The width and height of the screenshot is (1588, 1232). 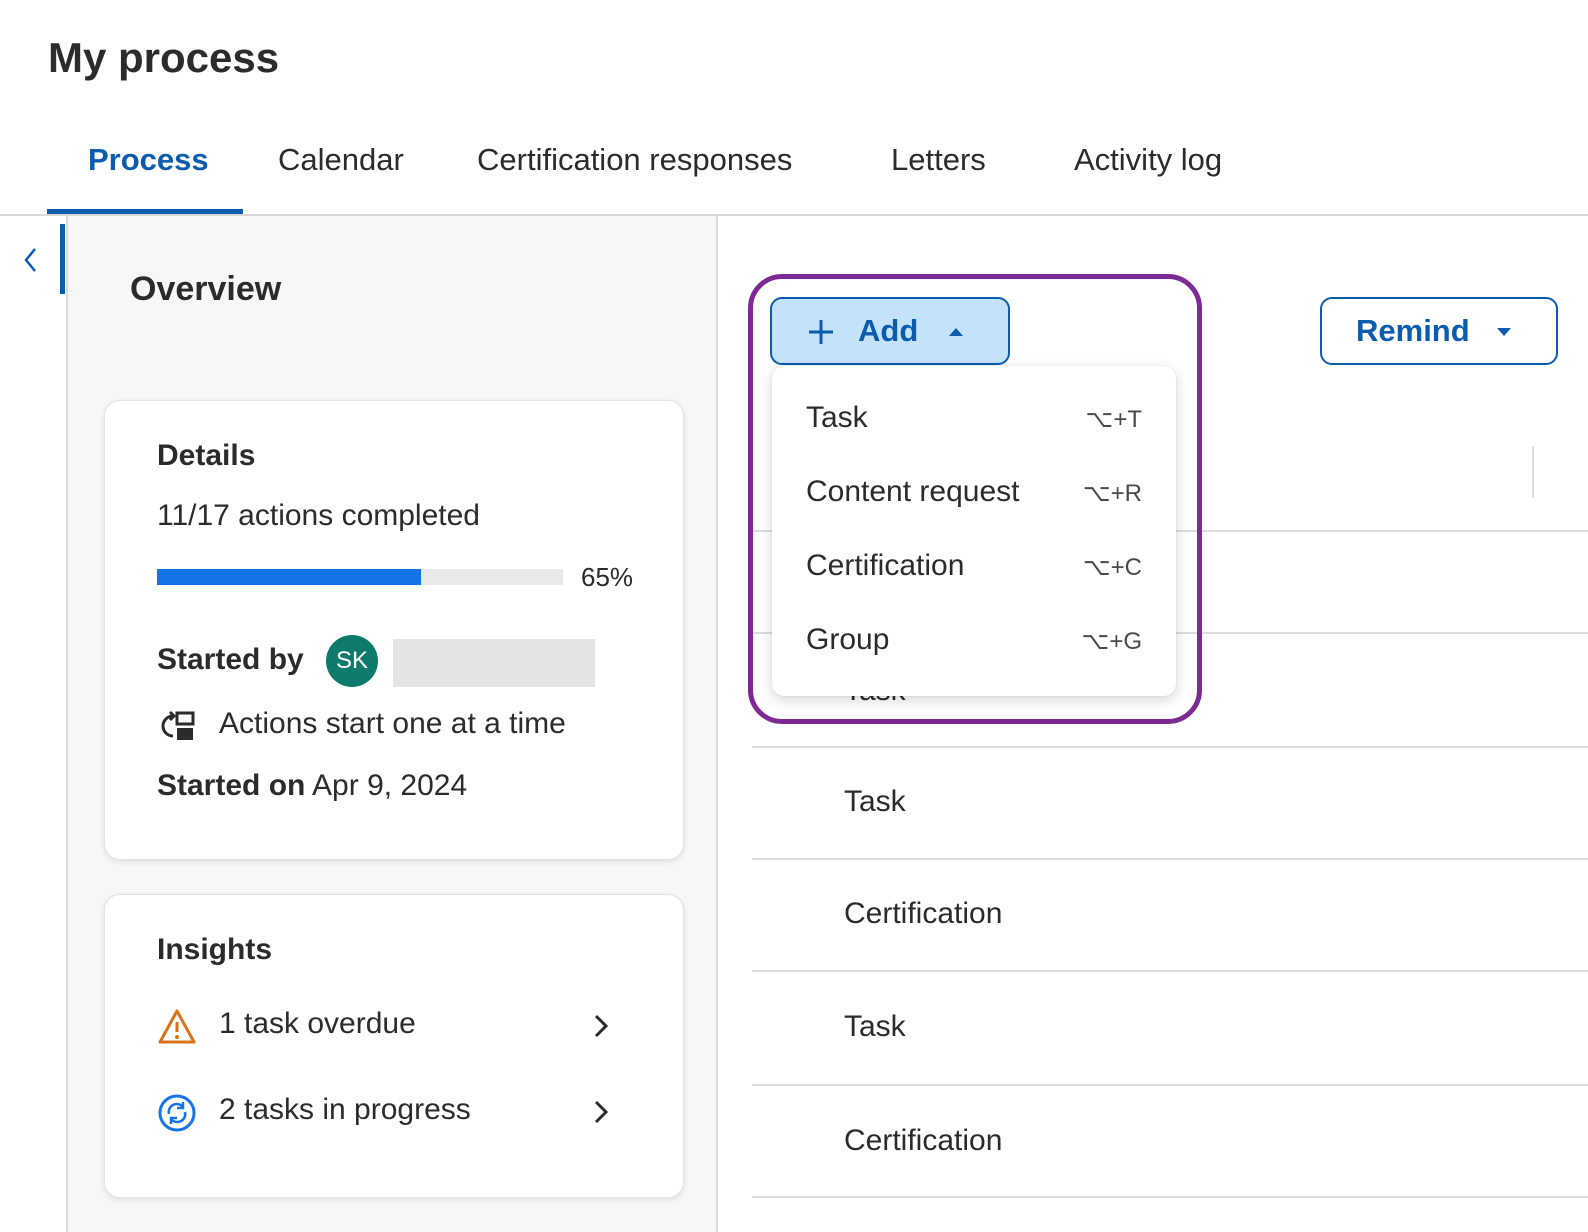 What do you see at coordinates (177, 726) in the screenshot?
I see `sequential-mode-icon` at bounding box center [177, 726].